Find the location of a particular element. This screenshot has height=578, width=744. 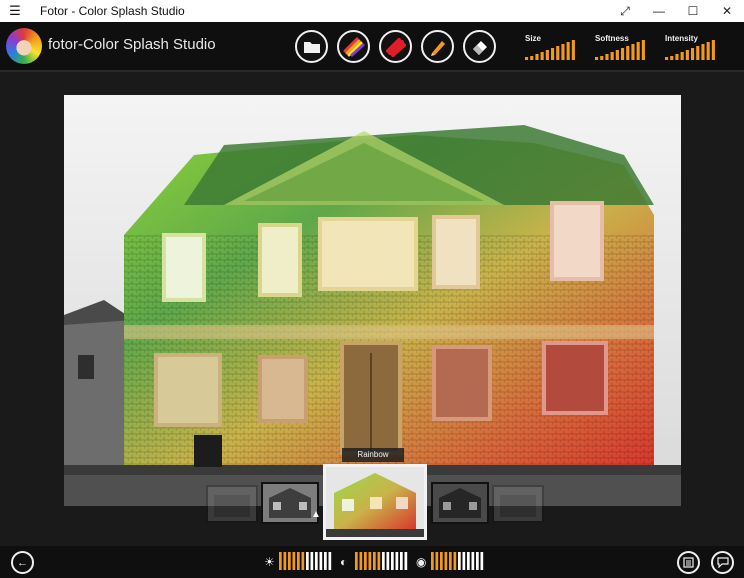

feedback-button is located at coordinates (722, 562).